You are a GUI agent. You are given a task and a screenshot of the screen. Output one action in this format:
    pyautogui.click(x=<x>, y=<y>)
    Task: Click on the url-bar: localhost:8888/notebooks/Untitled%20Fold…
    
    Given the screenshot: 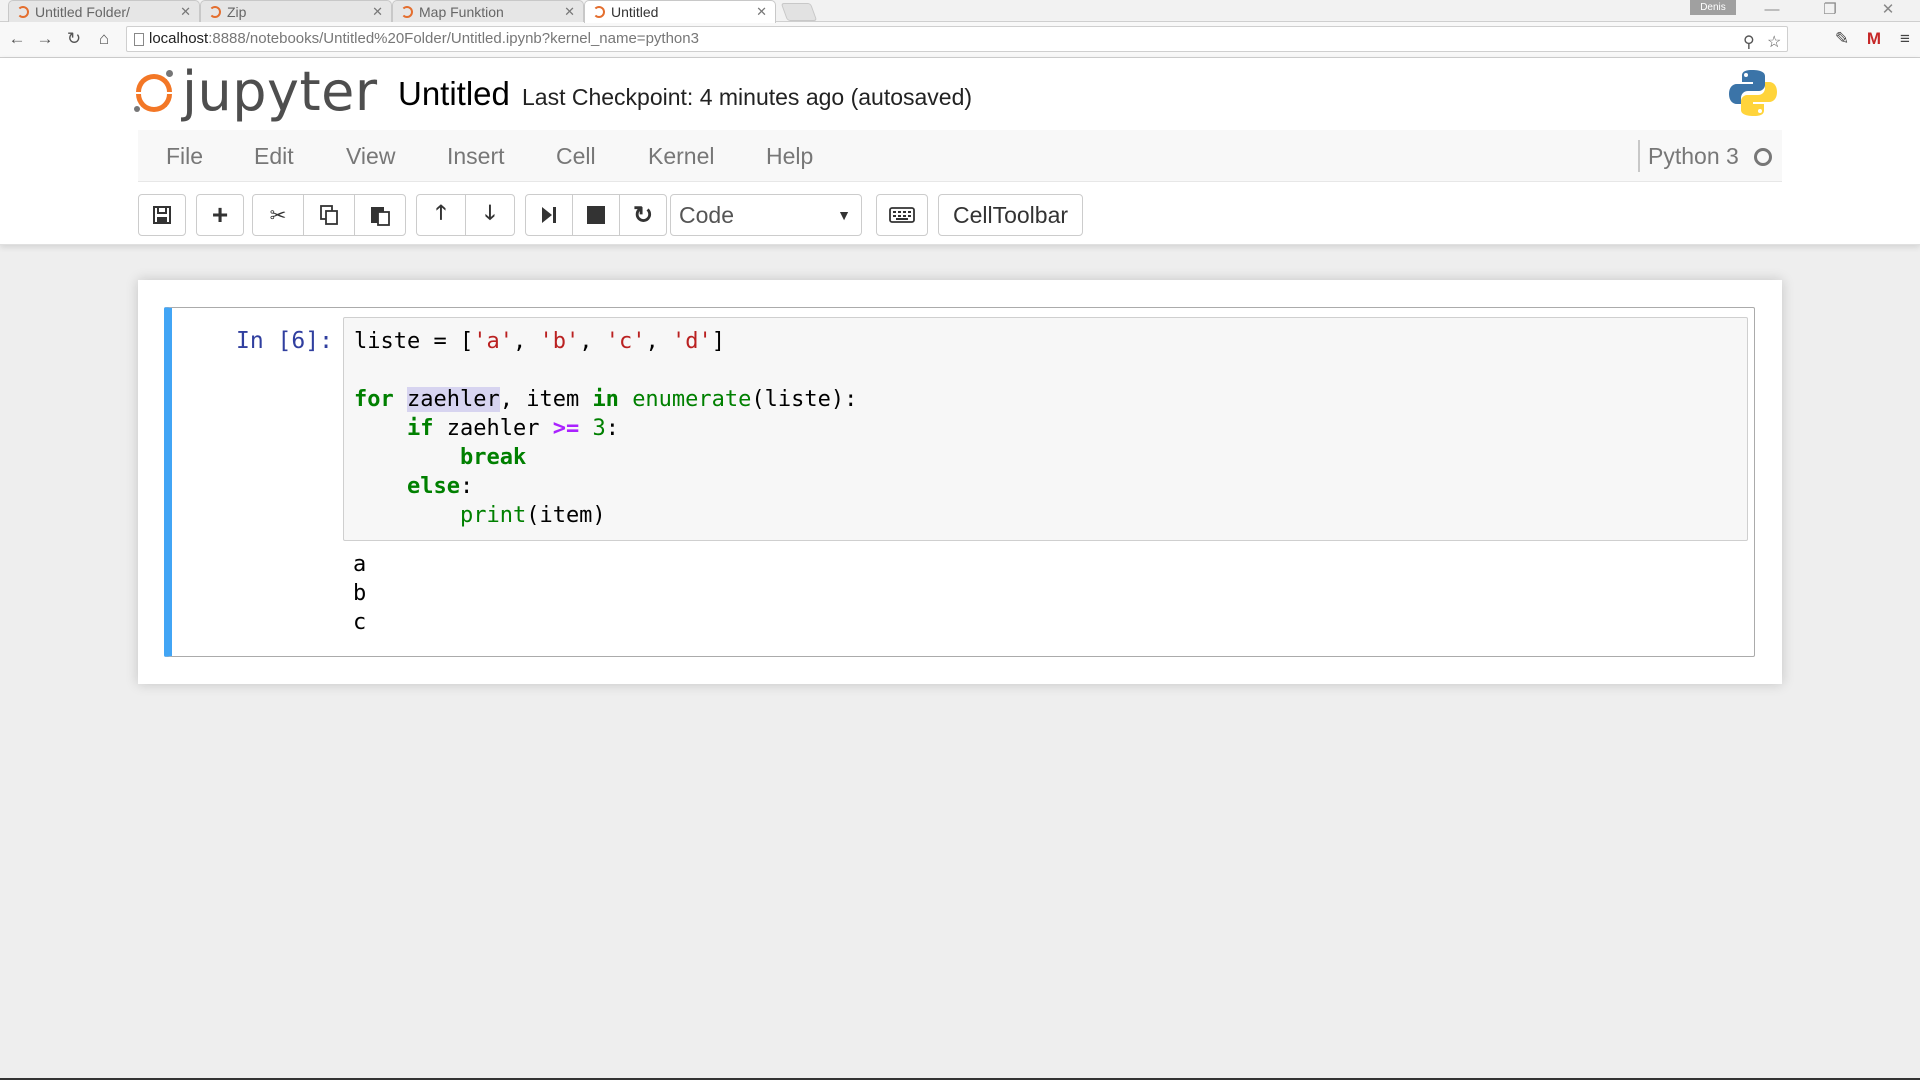 What is the action you would take?
    pyautogui.click(x=957, y=39)
    